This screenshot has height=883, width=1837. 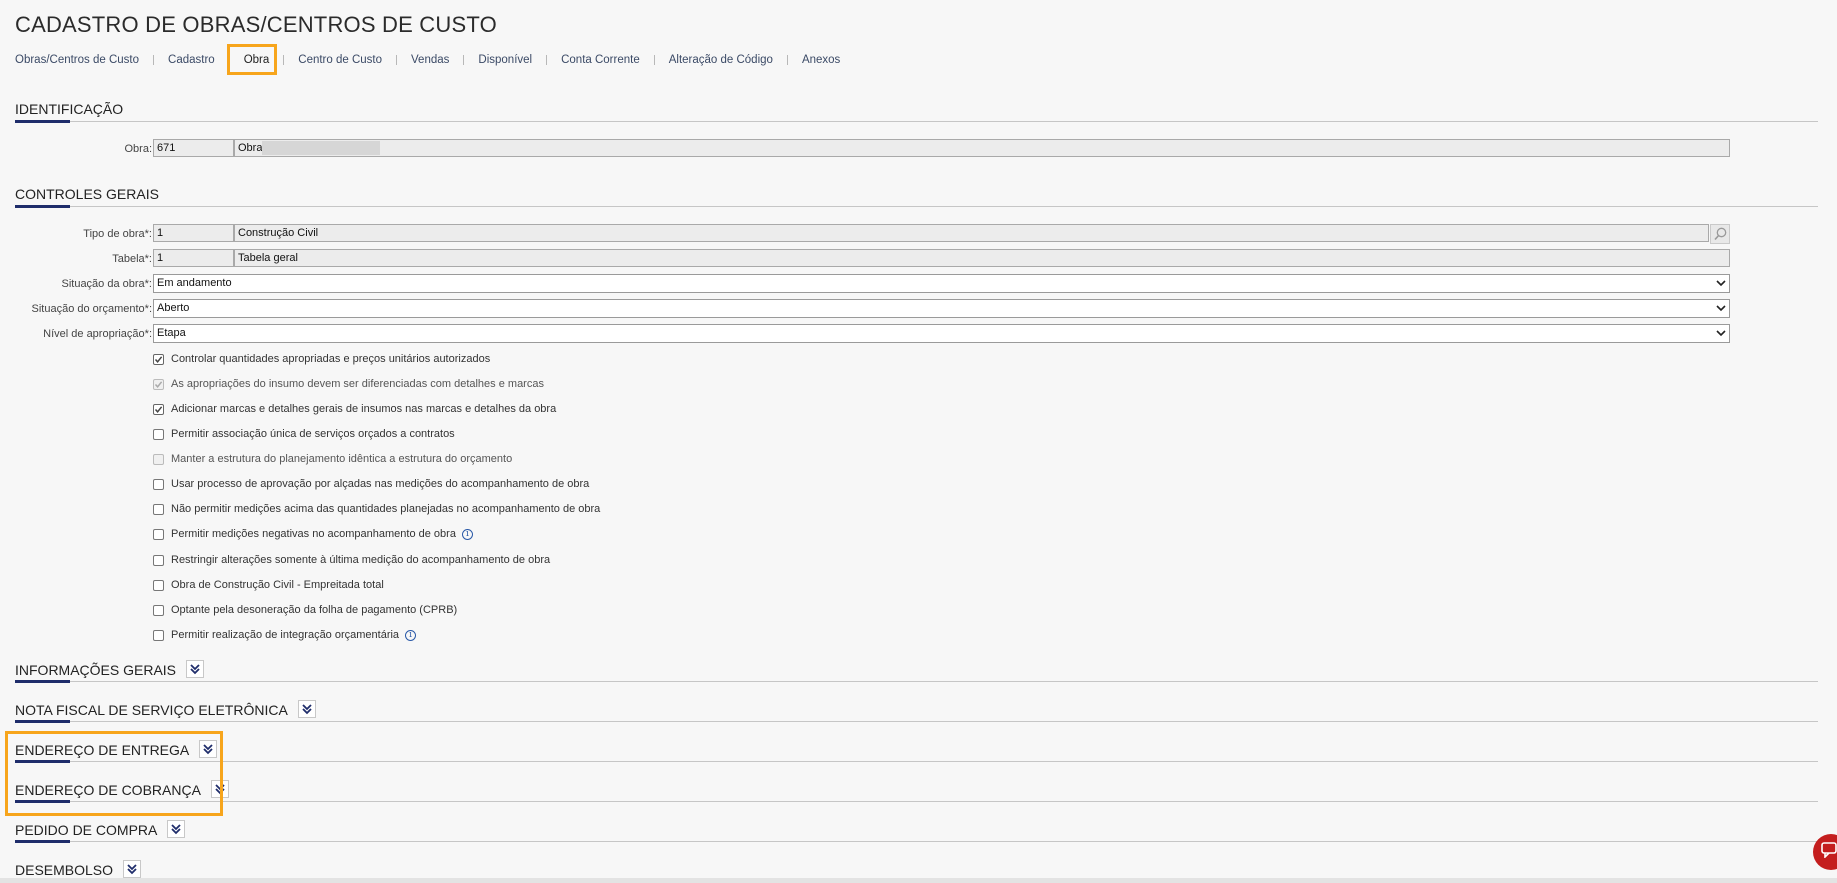 I want to click on redacted-text, so click(x=321, y=148).